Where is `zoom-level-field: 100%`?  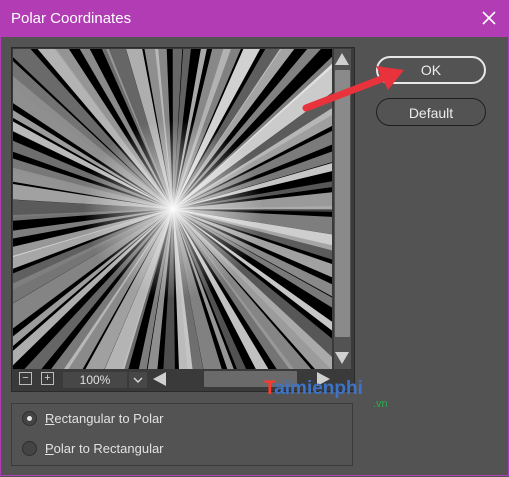
zoom-level-field: 100% is located at coordinates (95, 380).